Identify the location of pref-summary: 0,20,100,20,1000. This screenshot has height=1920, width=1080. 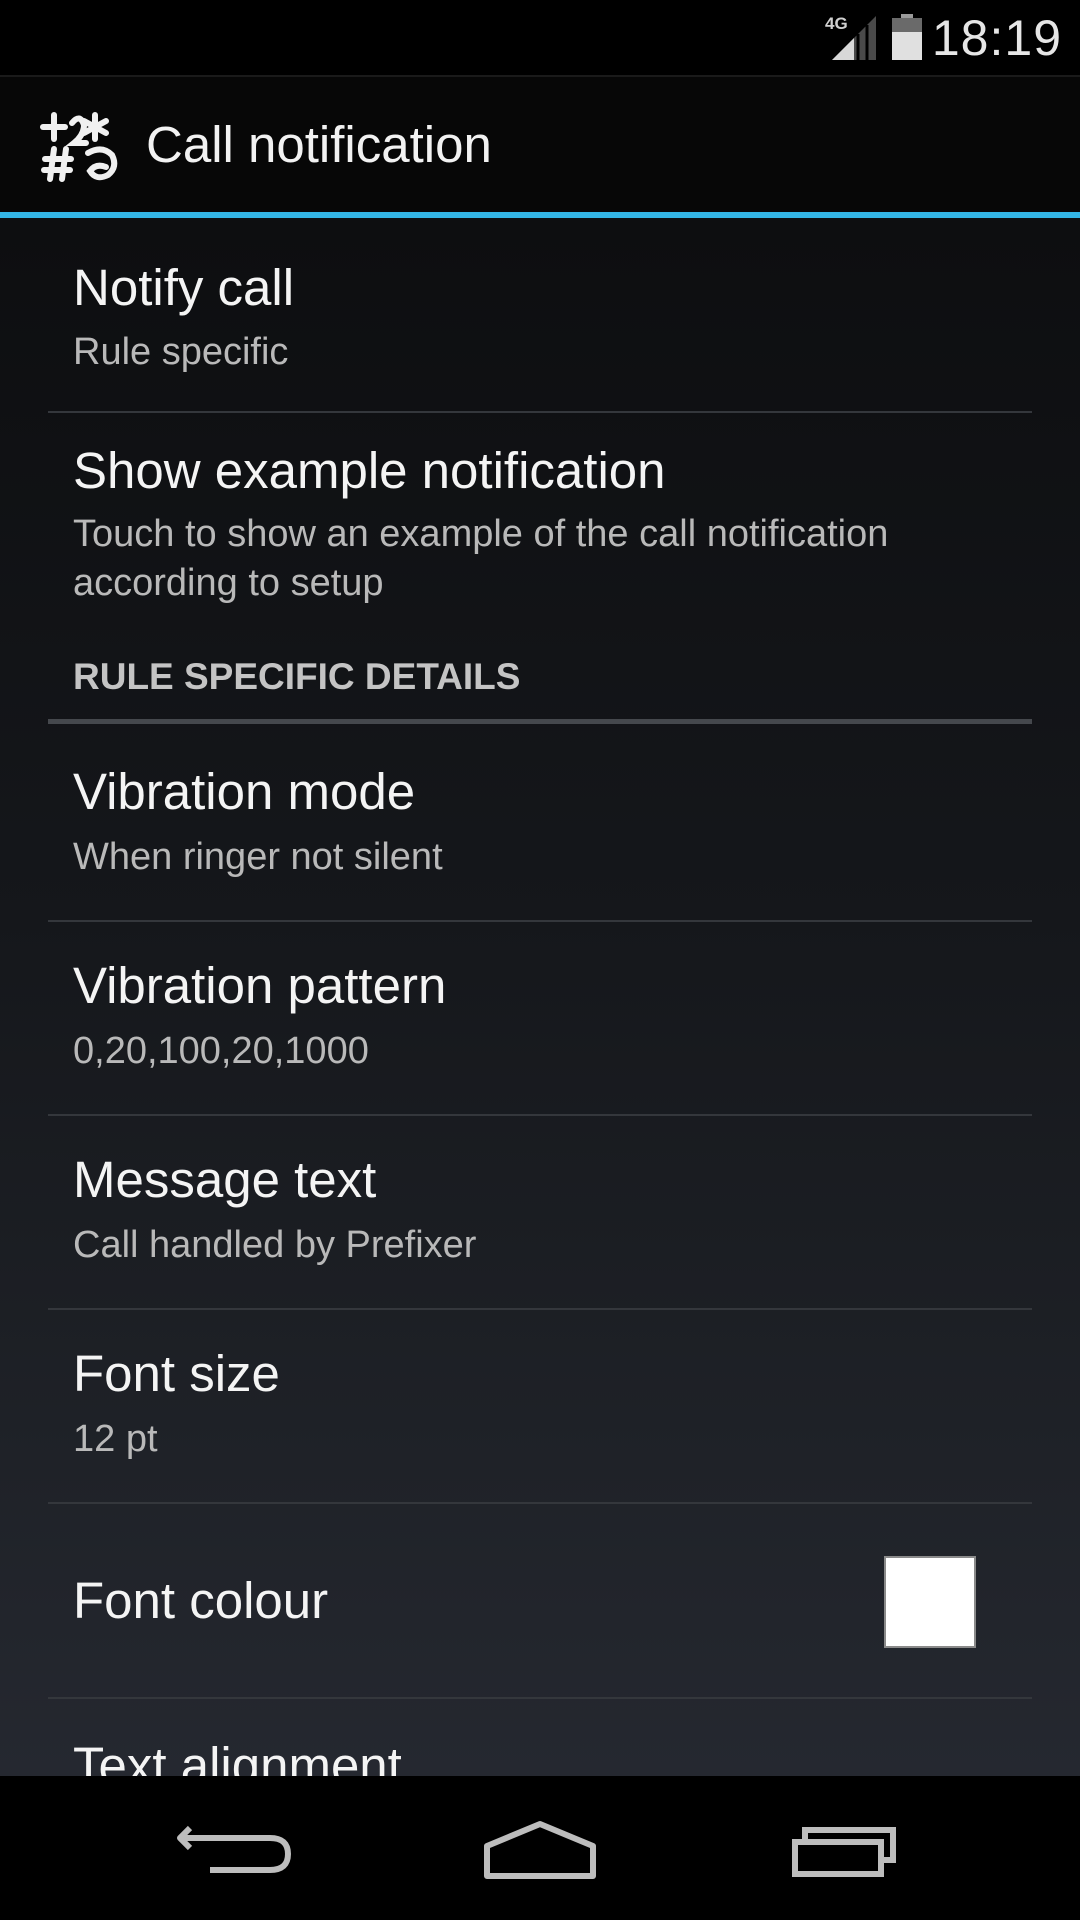
(221, 1051).